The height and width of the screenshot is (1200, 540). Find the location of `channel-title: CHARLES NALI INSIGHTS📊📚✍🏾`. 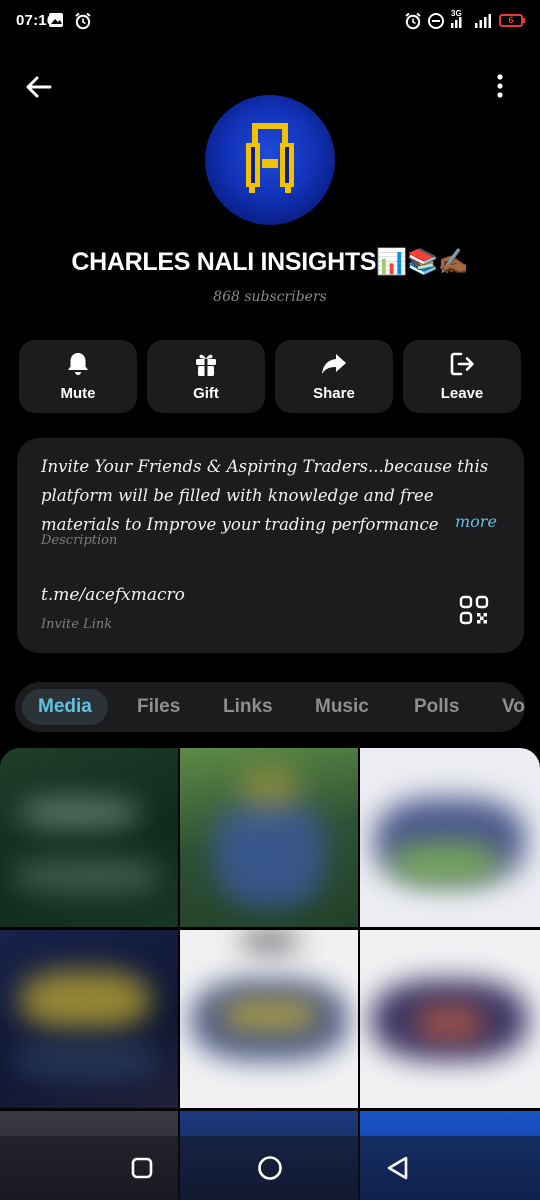

channel-title: CHARLES NALI INSIGHTS📊📚✍🏾 is located at coordinates (270, 262).